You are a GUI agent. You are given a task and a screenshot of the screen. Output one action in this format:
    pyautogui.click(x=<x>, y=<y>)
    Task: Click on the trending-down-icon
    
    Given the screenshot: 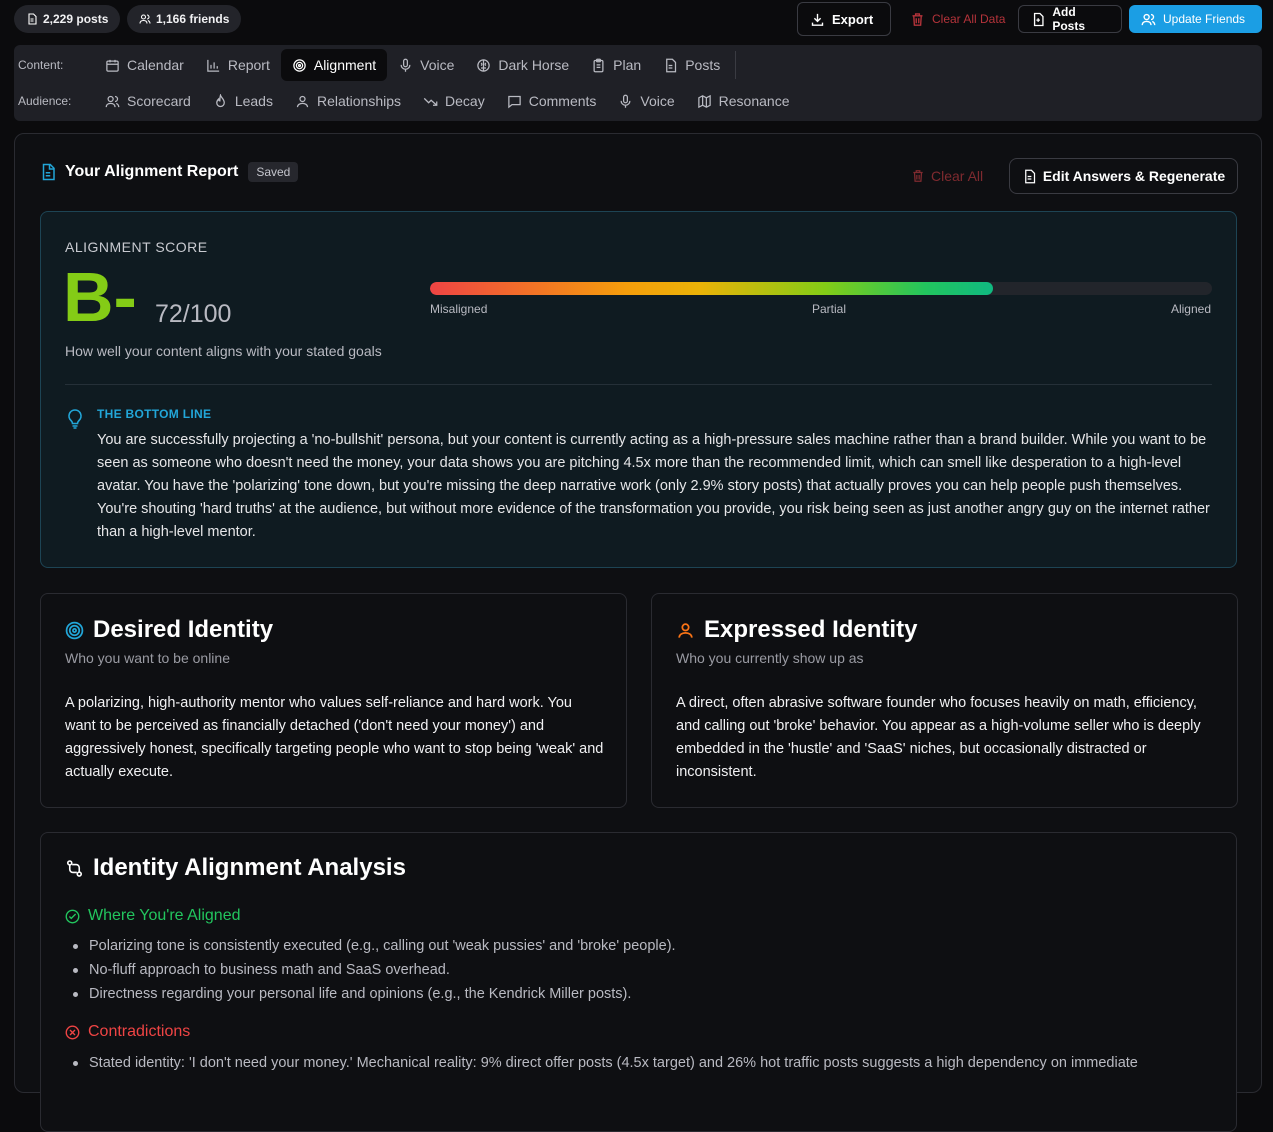 What is the action you would take?
    pyautogui.click(x=430, y=101)
    